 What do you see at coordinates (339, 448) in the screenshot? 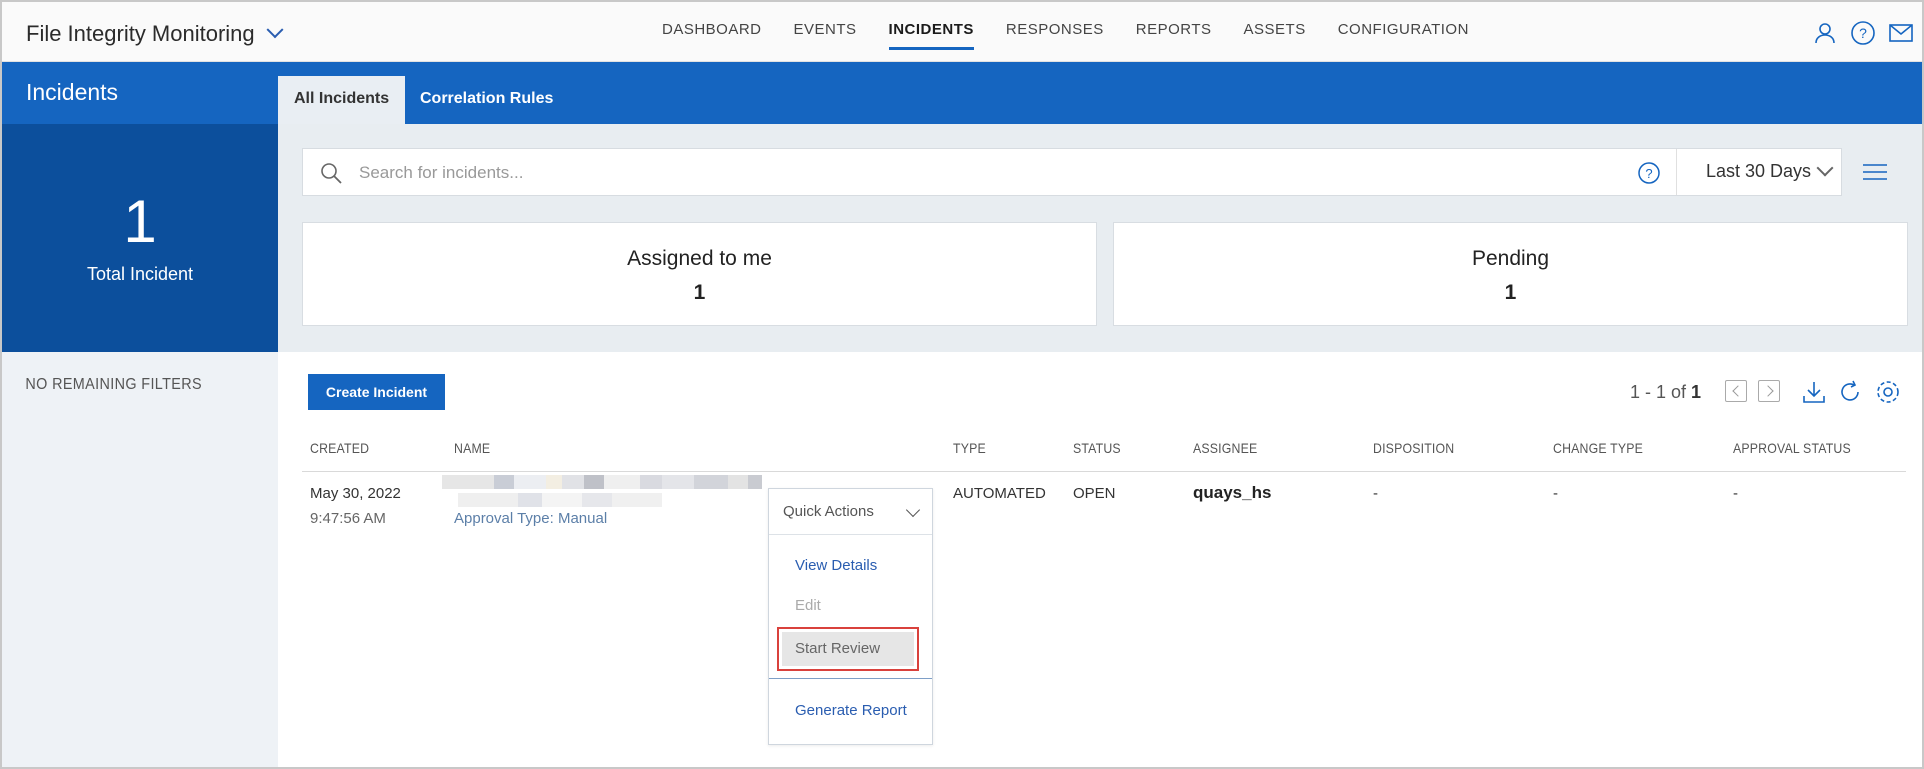
I see `col-header-created: CREATED` at bounding box center [339, 448].